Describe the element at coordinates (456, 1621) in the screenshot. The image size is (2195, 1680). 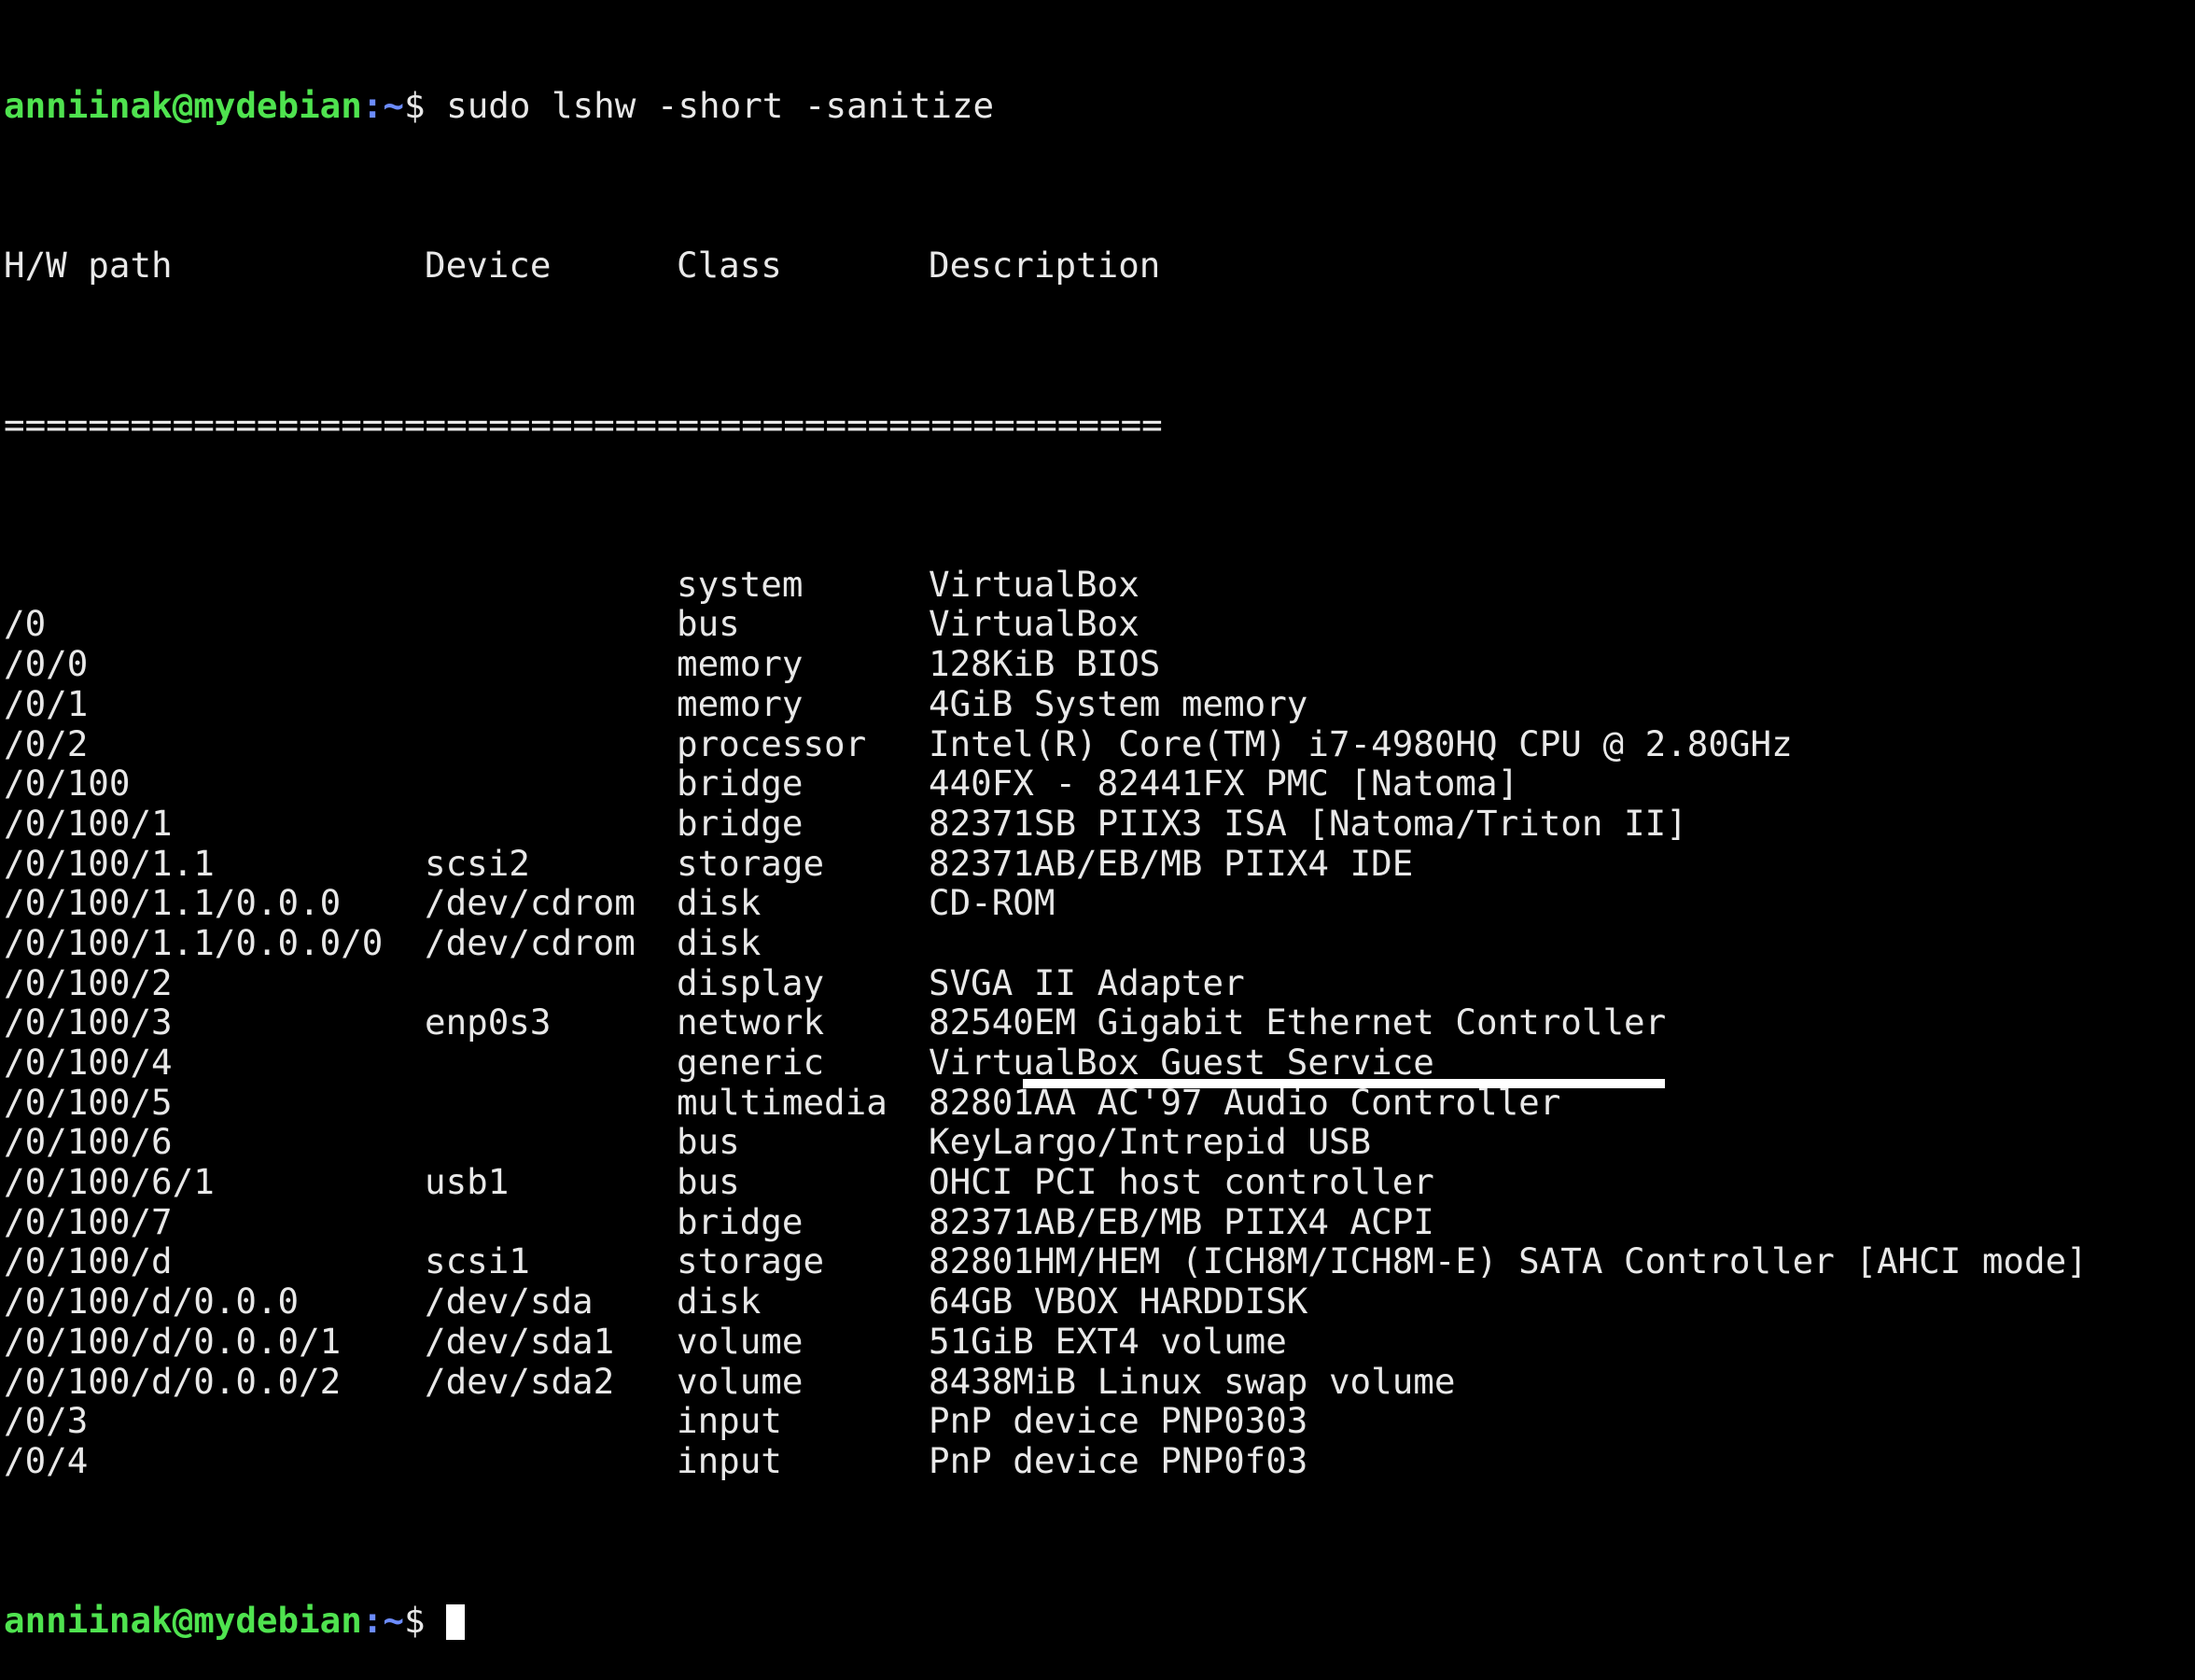
I see `text-cursor` at that location.